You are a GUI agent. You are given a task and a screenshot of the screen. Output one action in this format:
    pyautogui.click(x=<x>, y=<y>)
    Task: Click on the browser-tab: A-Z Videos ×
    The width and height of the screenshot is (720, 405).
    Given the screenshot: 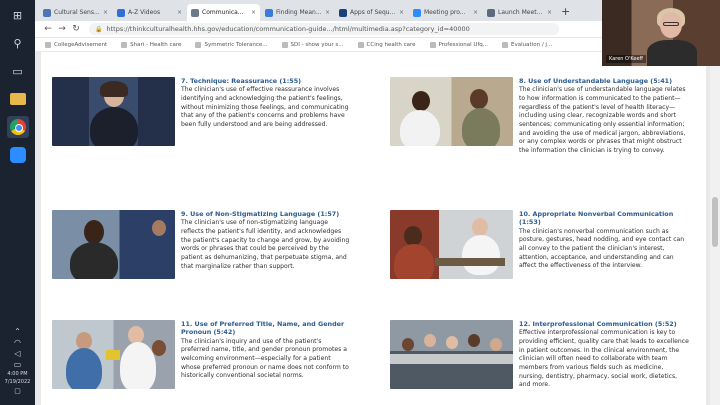 What is the action you would take?
    pyautogui.click(x=149, y=12)
    